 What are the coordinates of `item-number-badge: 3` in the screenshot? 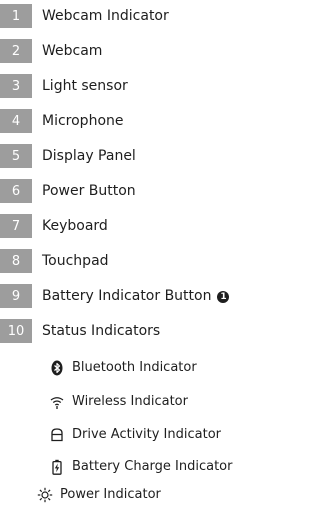 It's located at (16, 86).